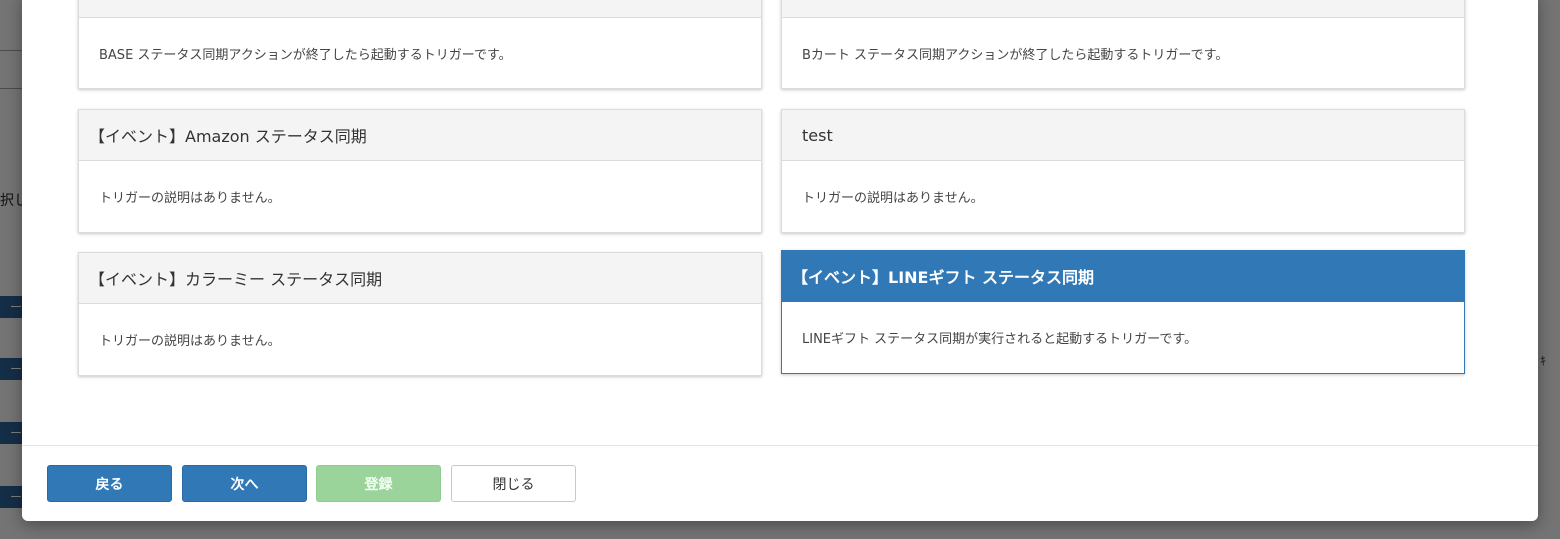 The width and height of the screenshot is (1560, 539). I want to click on close-button: 閉じる, so click(513, 483).